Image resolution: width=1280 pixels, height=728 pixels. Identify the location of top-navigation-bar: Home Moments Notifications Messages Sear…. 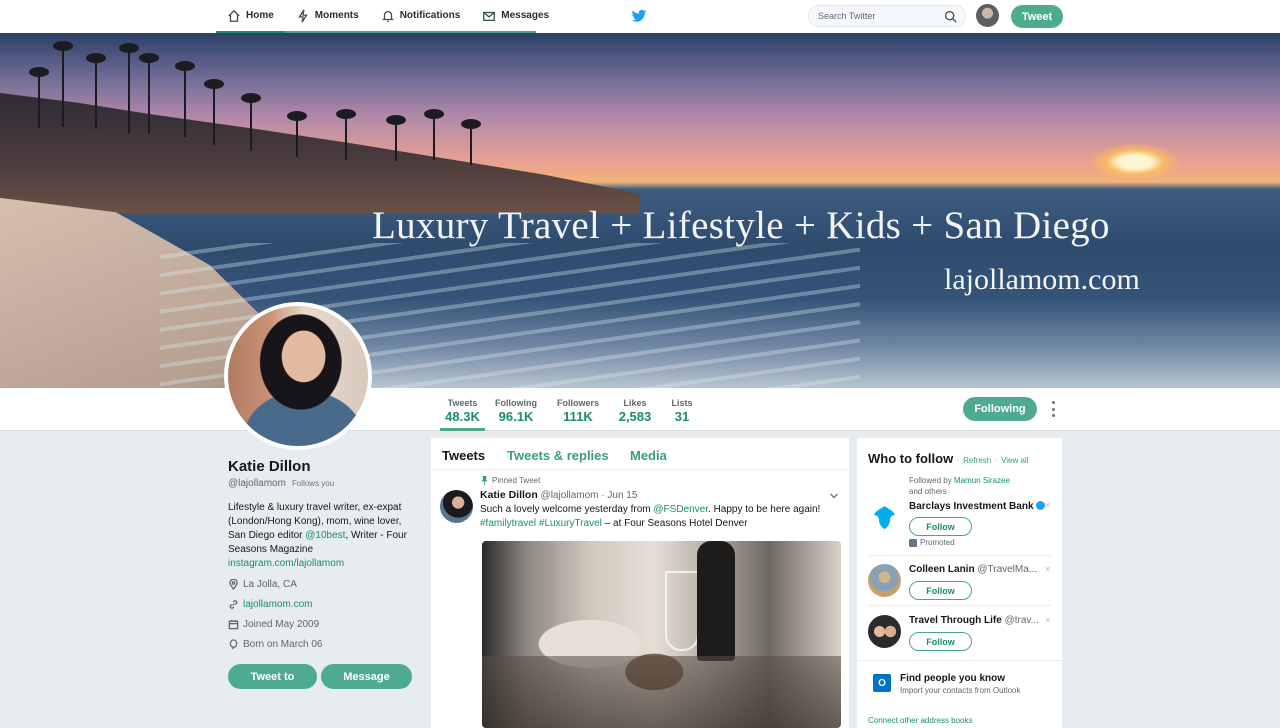
(640, 16).